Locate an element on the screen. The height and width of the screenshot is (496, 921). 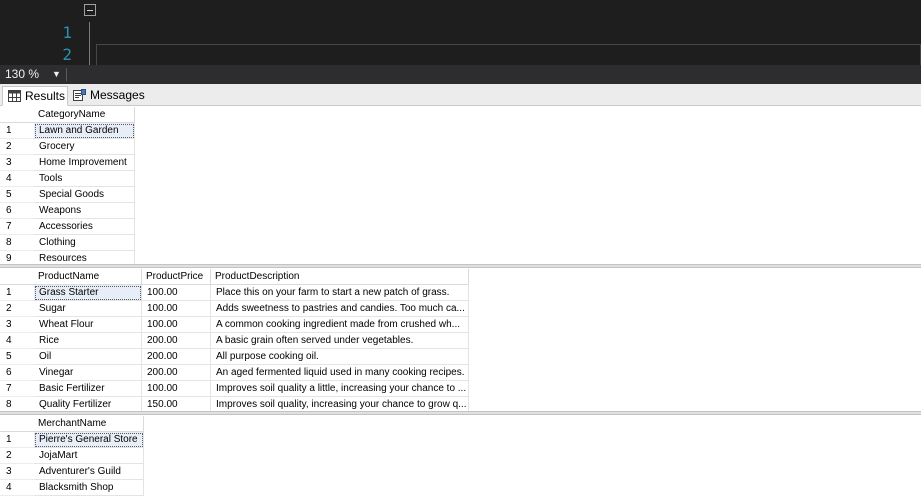
grid-cell: Home Improvement is located at coordinates (84, 163).